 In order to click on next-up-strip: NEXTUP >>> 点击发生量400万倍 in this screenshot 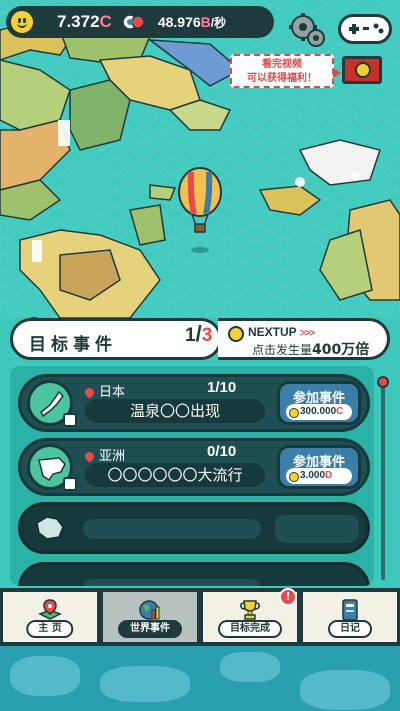, I will do `click(304, 339)`.